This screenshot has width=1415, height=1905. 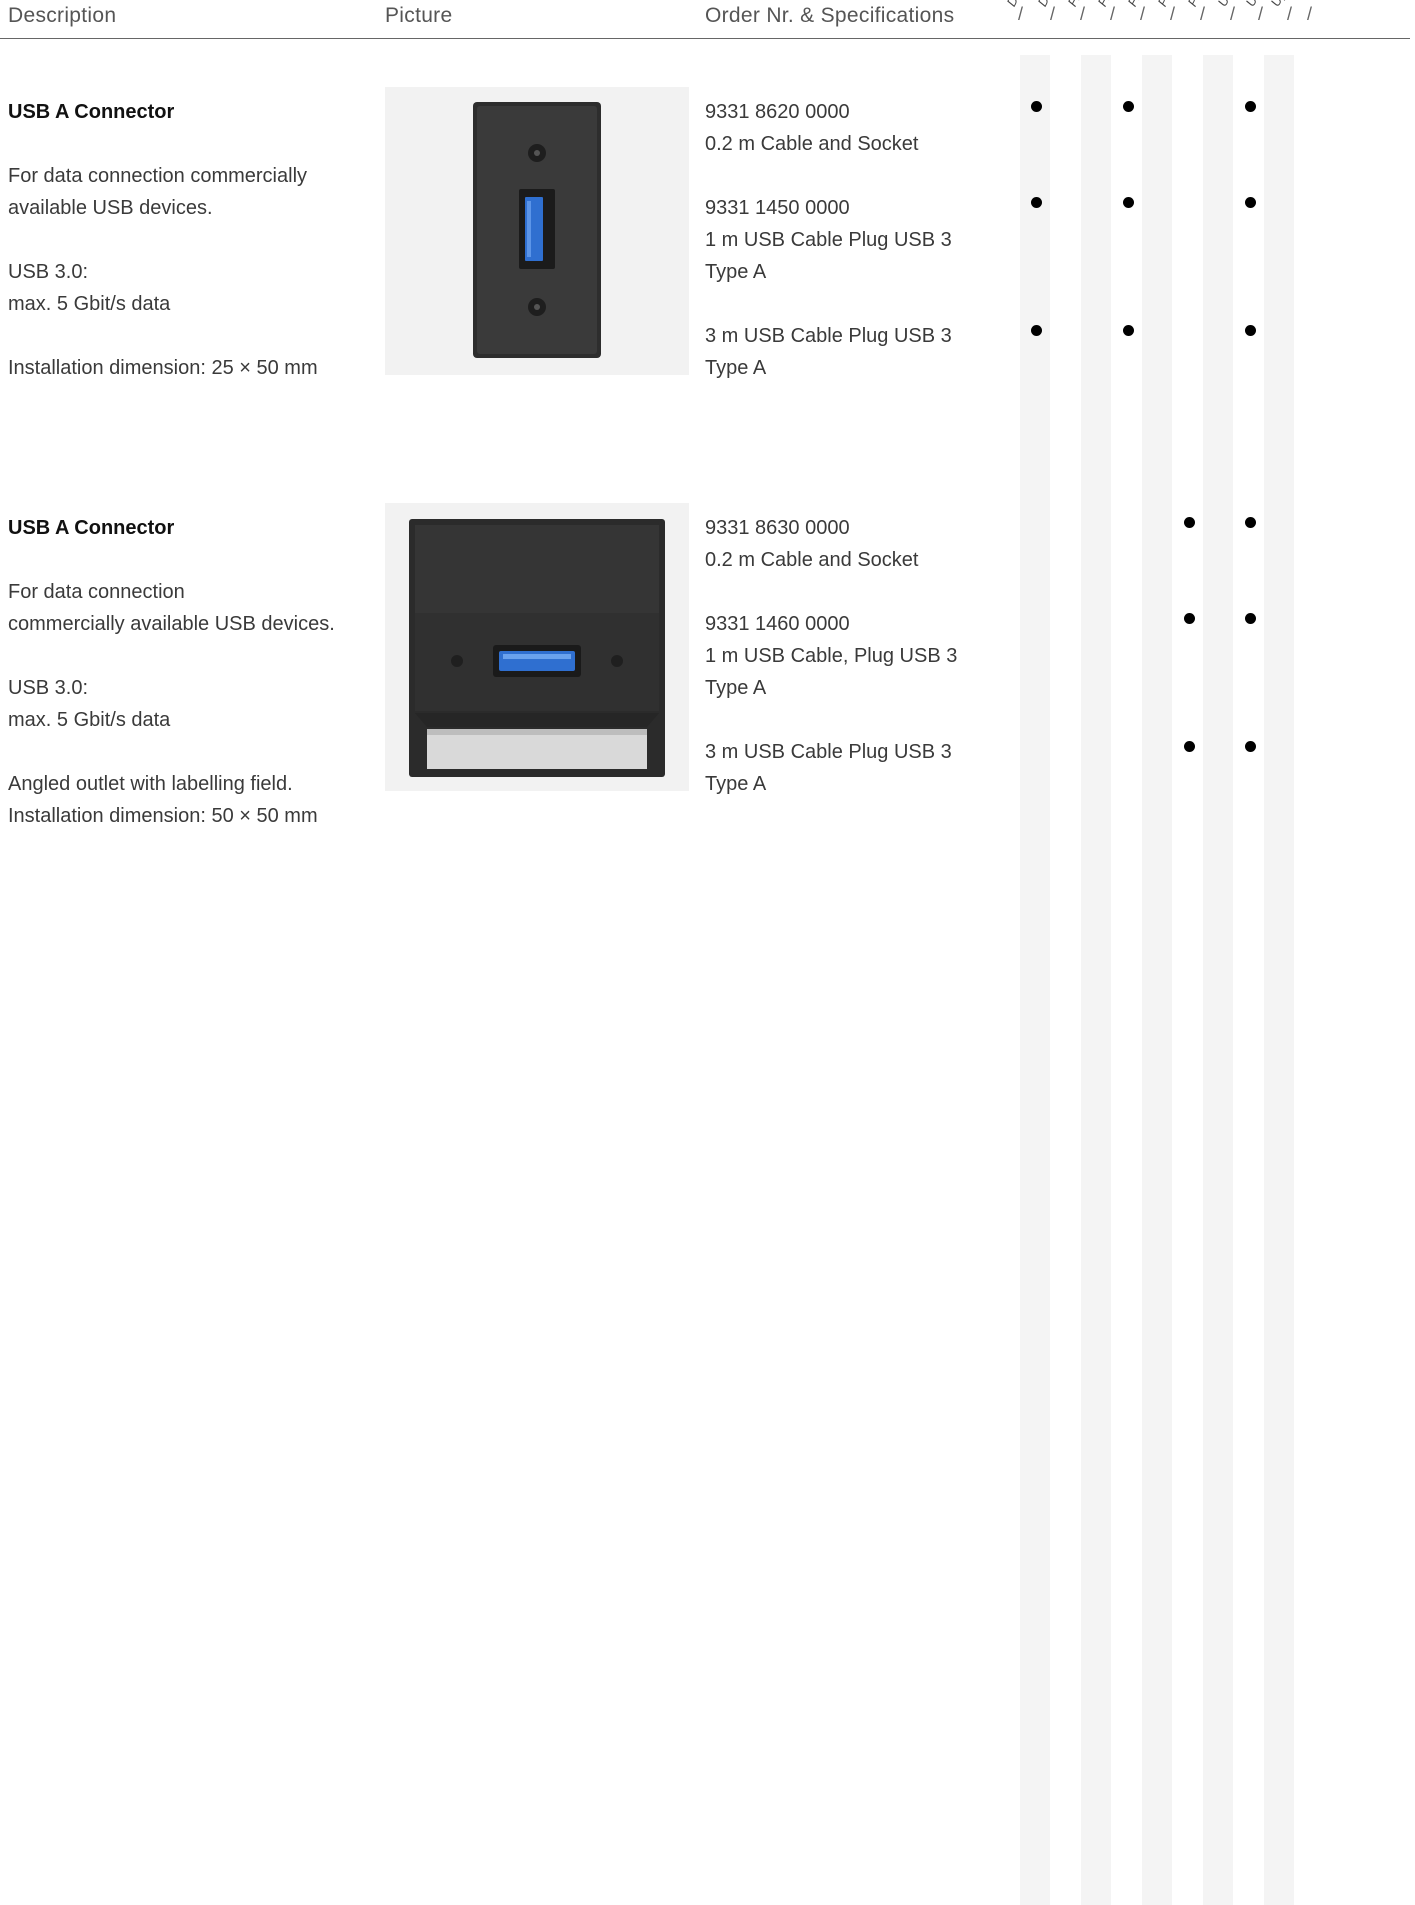 What do you see at coordinates (163, 816) in the screenshot?
I see `installation-dimension: Installation dimension: 50 × 50 mm` at bounding box center [163, 816].